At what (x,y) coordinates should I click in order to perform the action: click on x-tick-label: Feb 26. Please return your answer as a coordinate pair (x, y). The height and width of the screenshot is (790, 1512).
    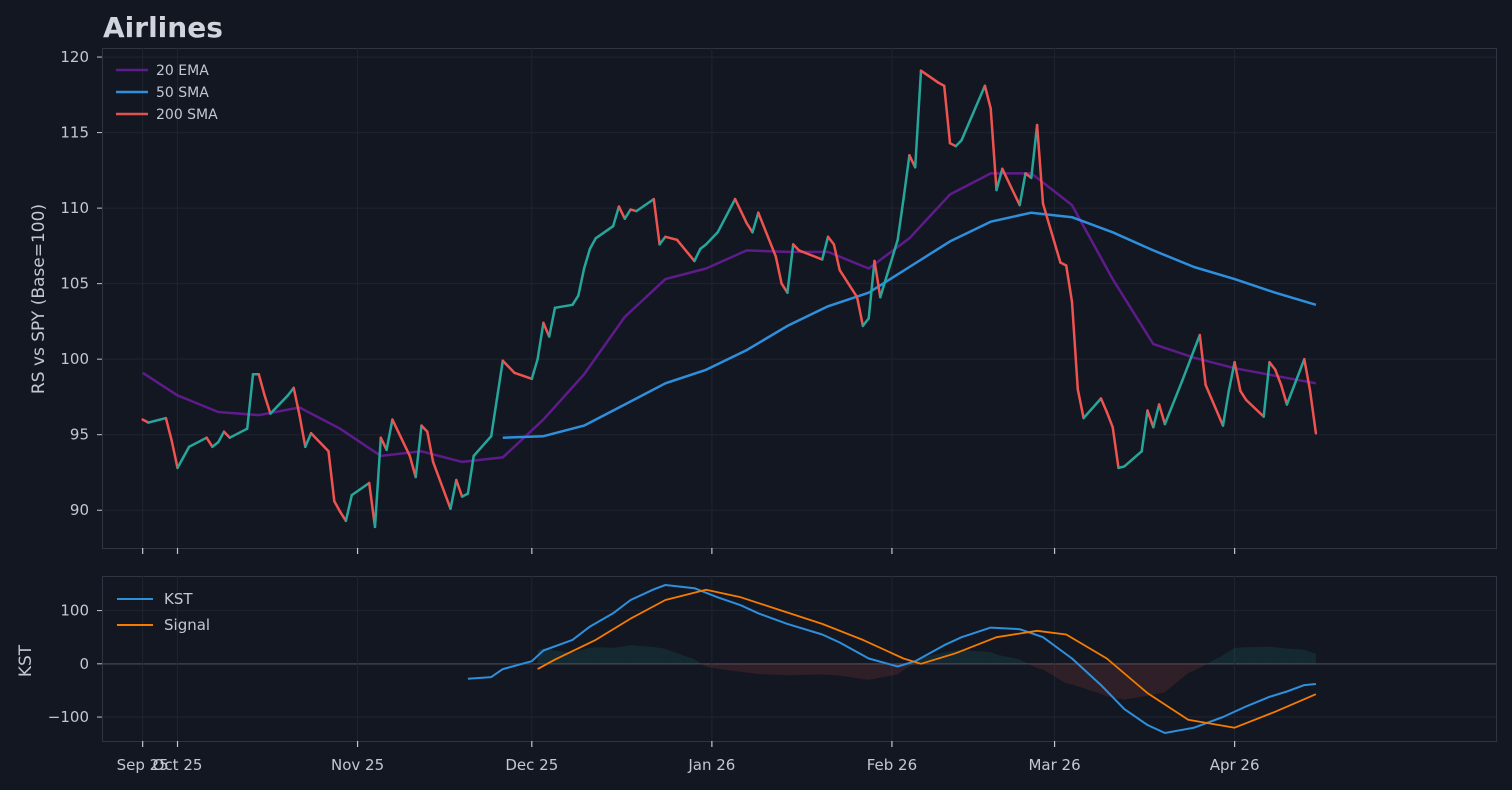
    Looking at the image, I should click on (892, 765).